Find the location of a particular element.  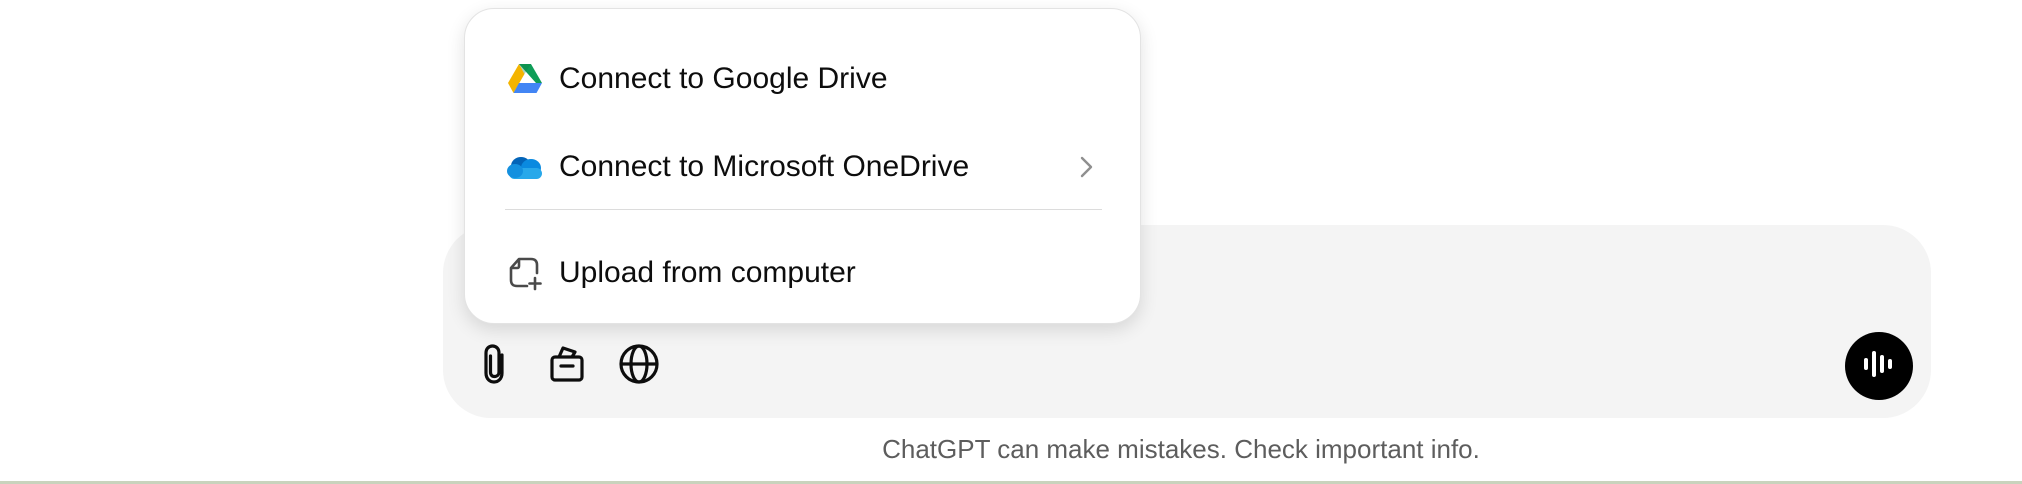

globe-icon is located at coordinates (639, 364).